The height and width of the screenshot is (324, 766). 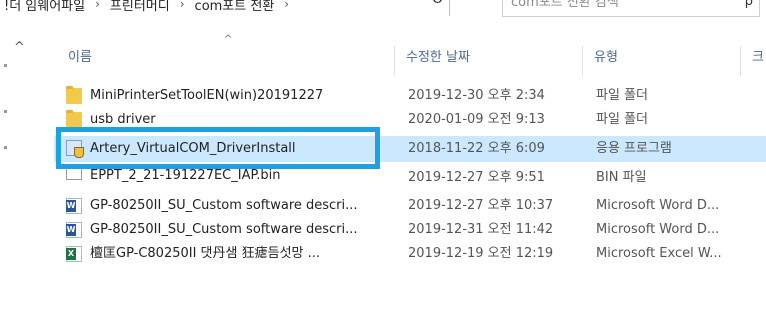 What do you see at coordinates (416, 1) in the screenshot?
I see `chevron-down-icon: v` at bounding box center [416, 1].